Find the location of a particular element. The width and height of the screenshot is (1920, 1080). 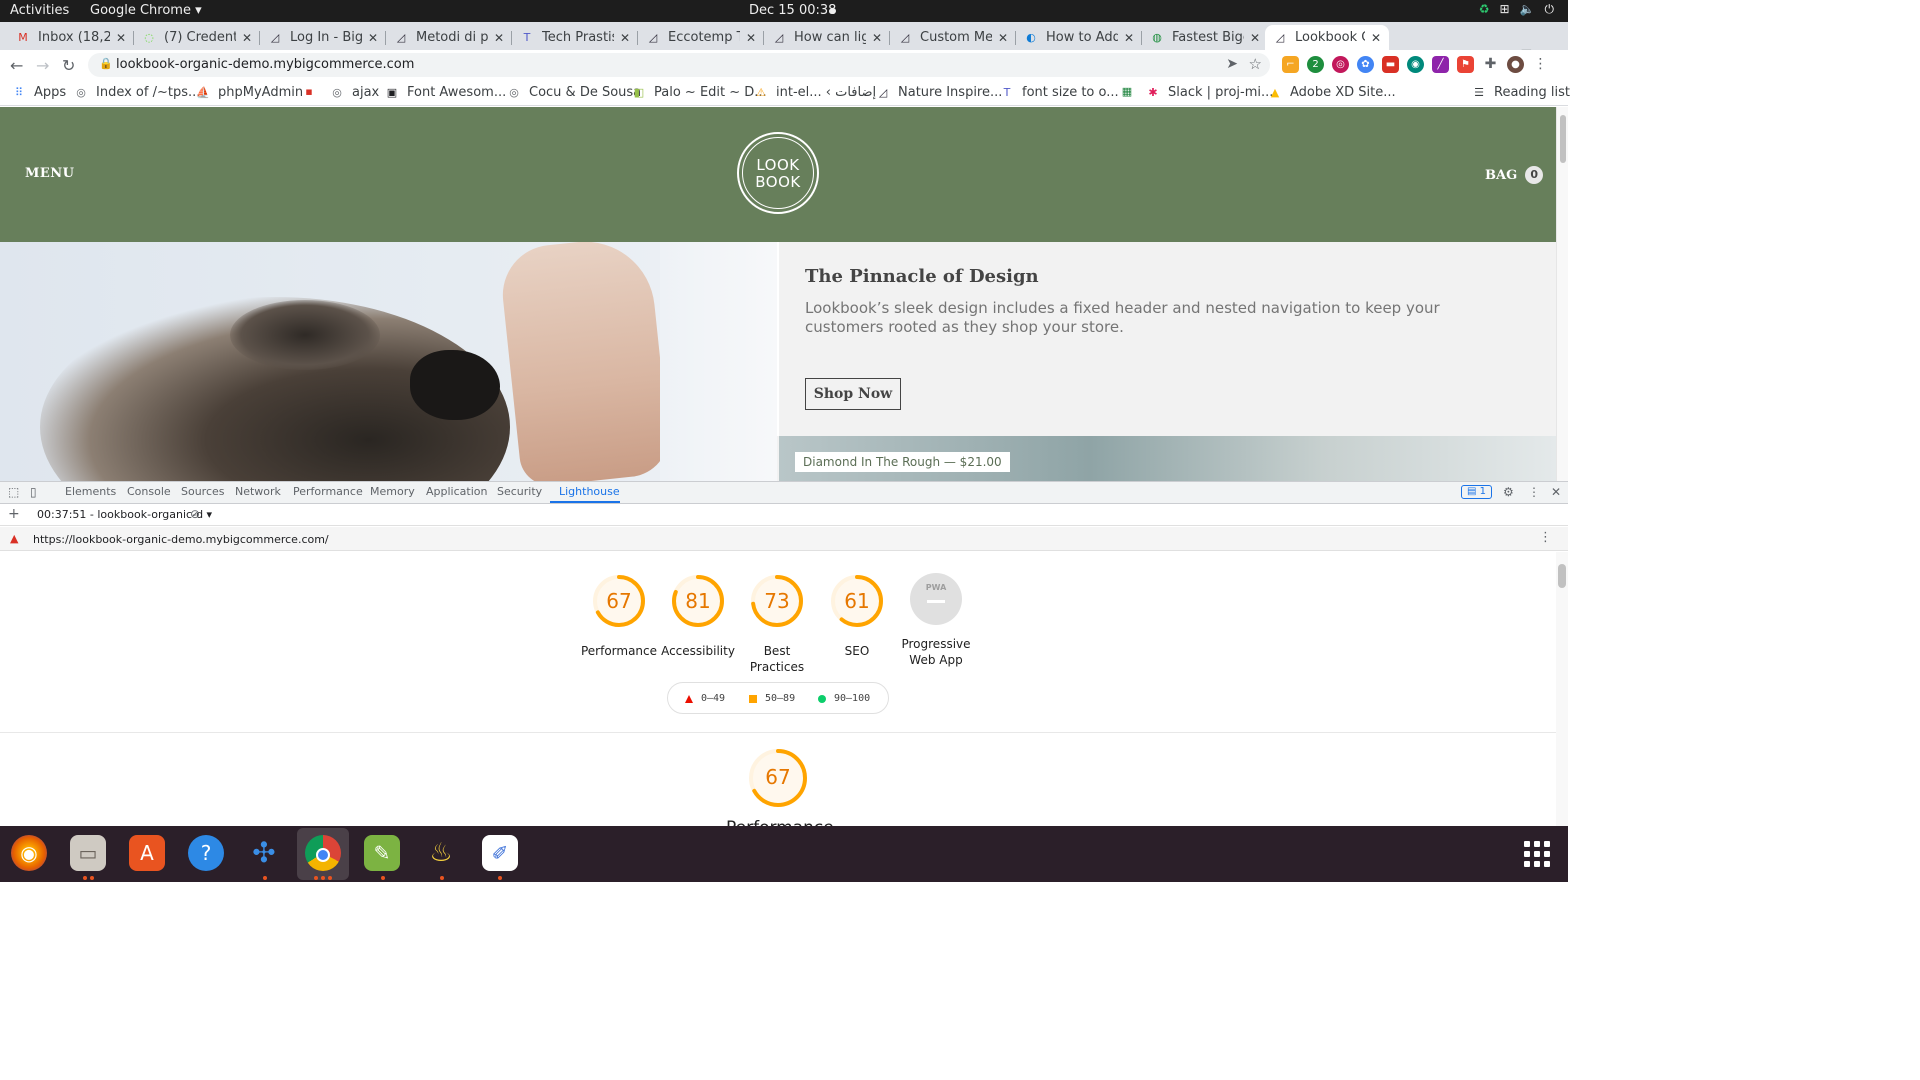

back-icon: ← is located at coordinates (16, 65).